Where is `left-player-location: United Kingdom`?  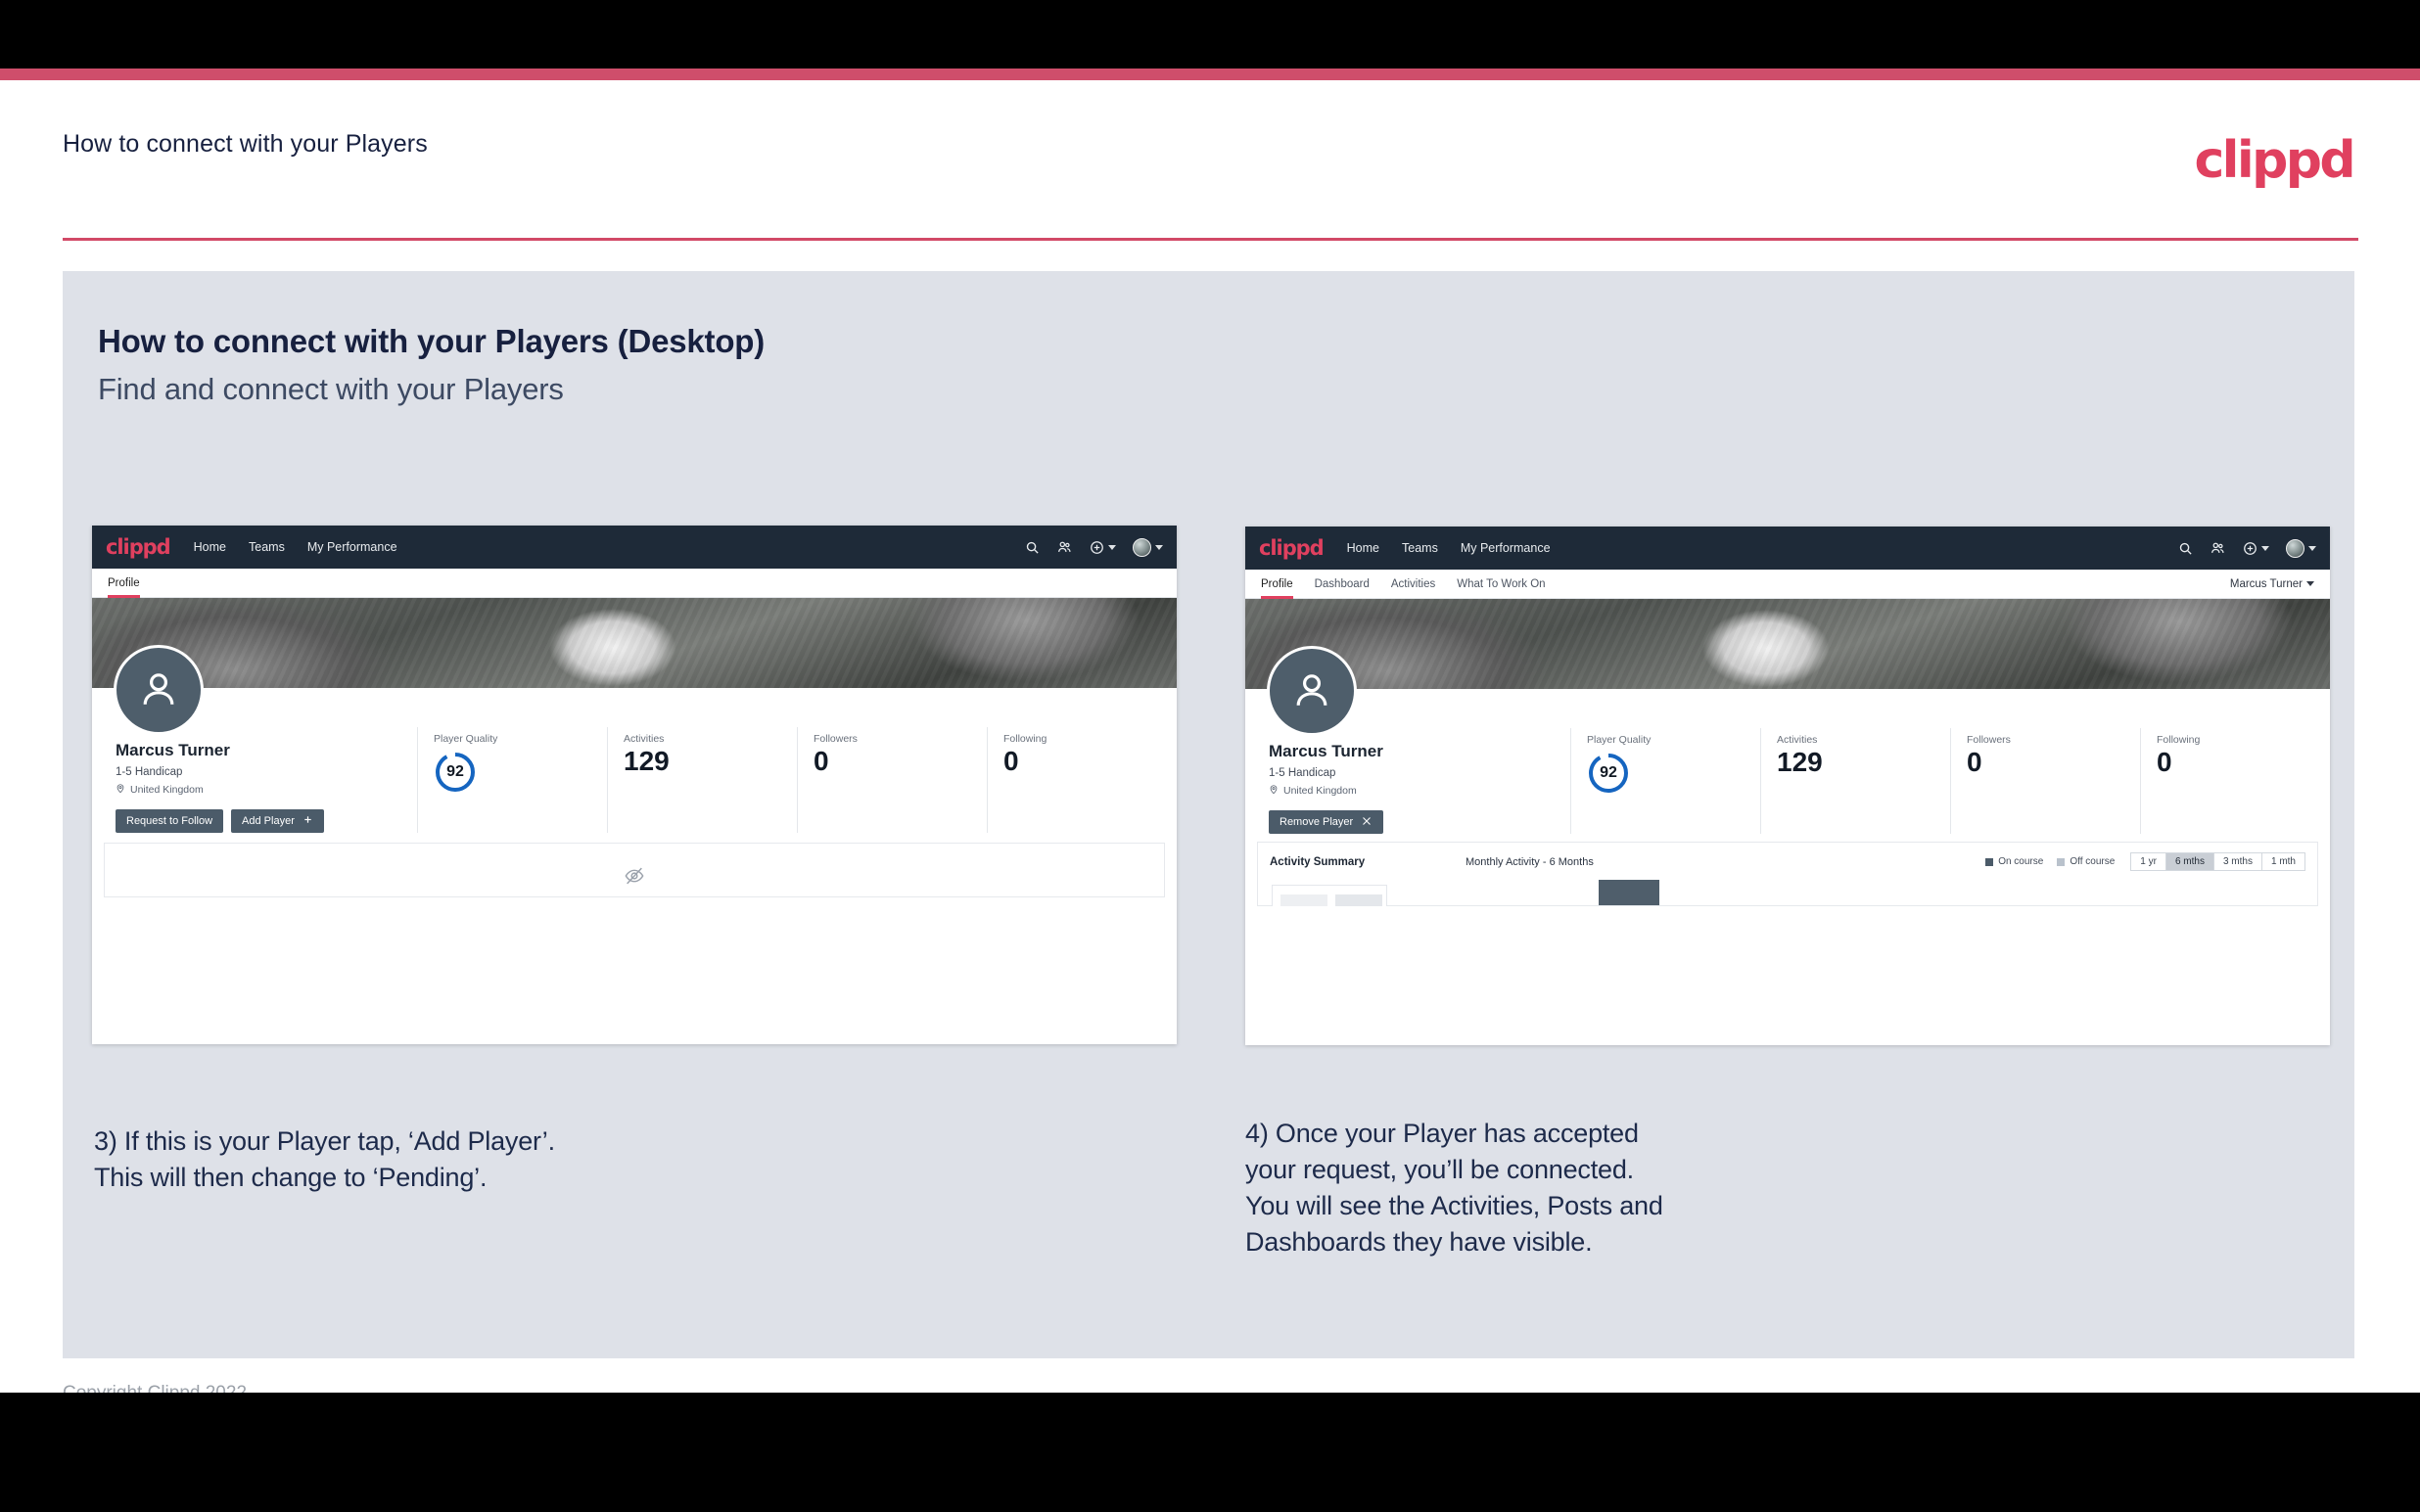
left-player-location: United Kingdom is located at coordinates (266, 790).